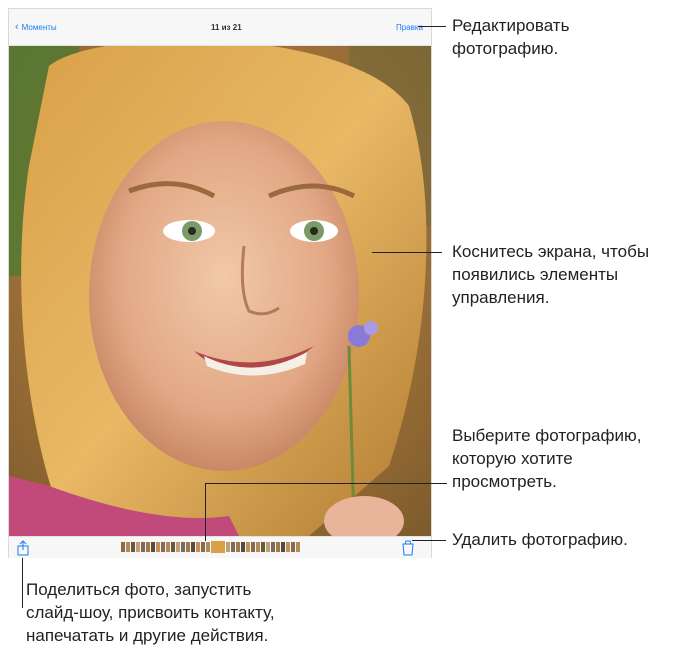  I want to click on back-button: ‹ Моменты, so click(33, 26).